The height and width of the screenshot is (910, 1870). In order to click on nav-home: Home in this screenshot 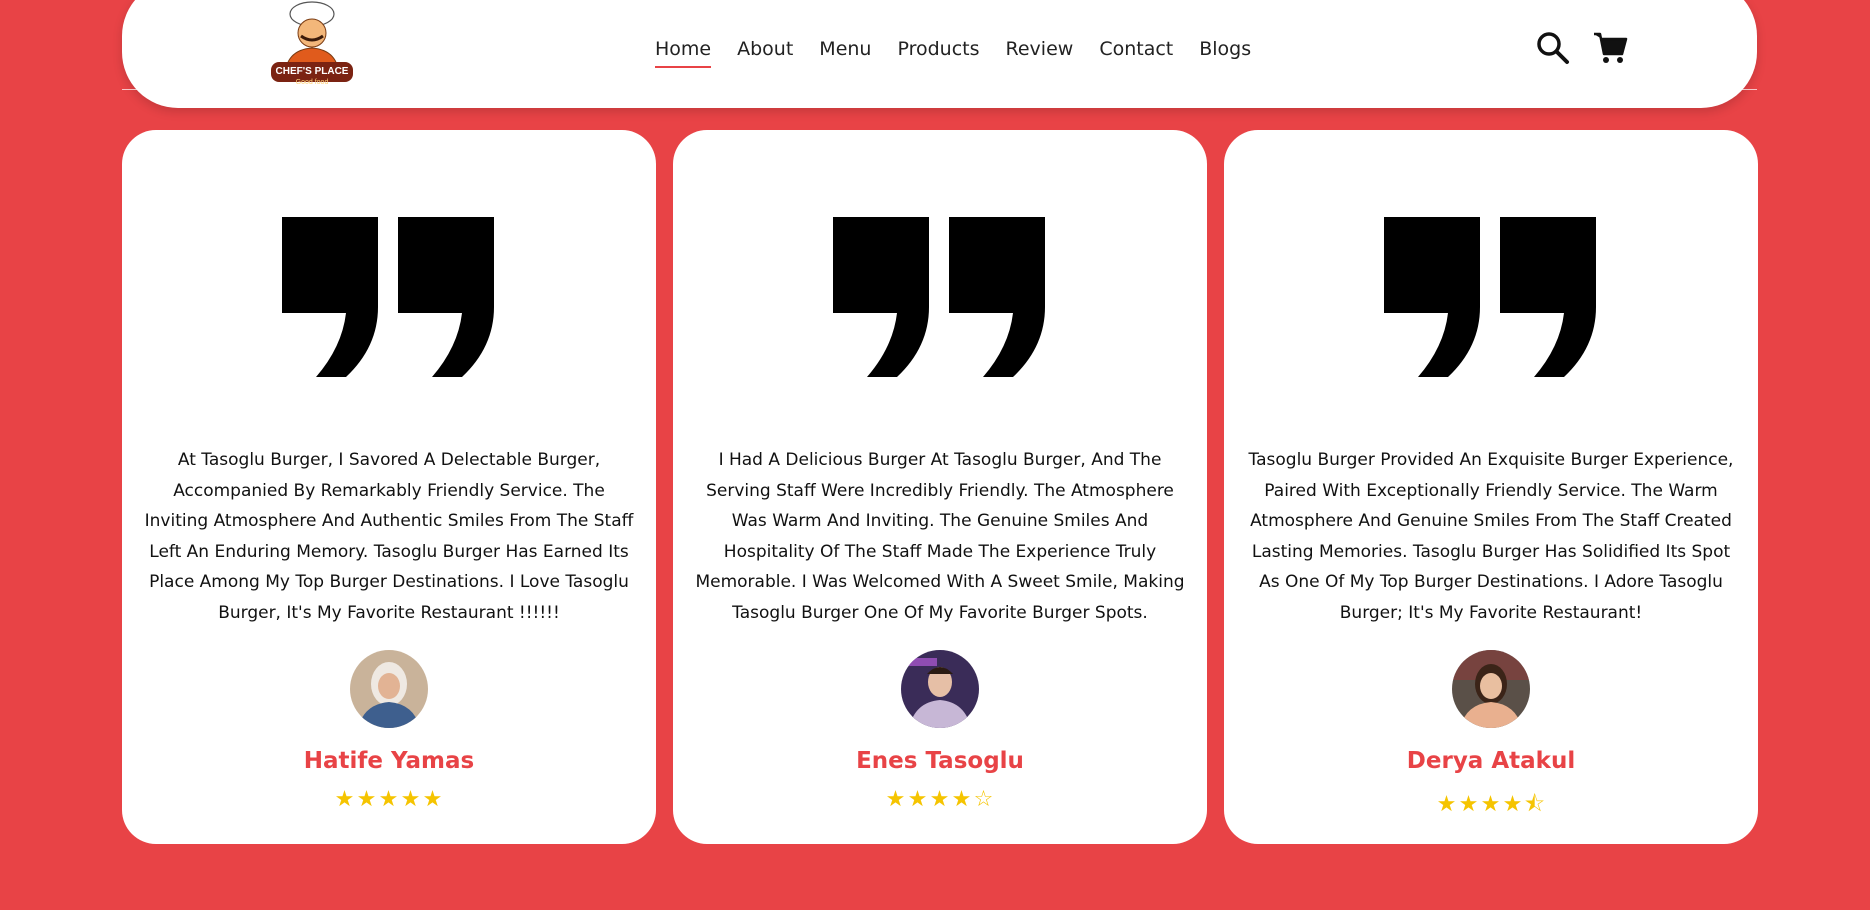, I will do `click(683, 53)`.